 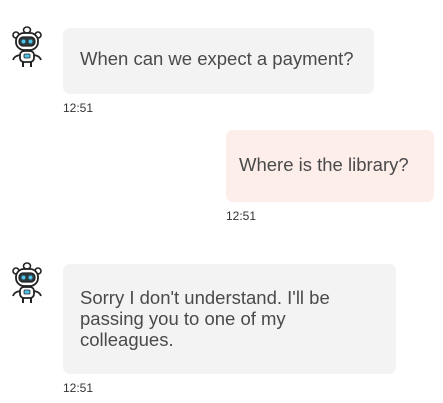 I want to click on message-bubble: When can we expect a payment?, so click(x=218, y=61).